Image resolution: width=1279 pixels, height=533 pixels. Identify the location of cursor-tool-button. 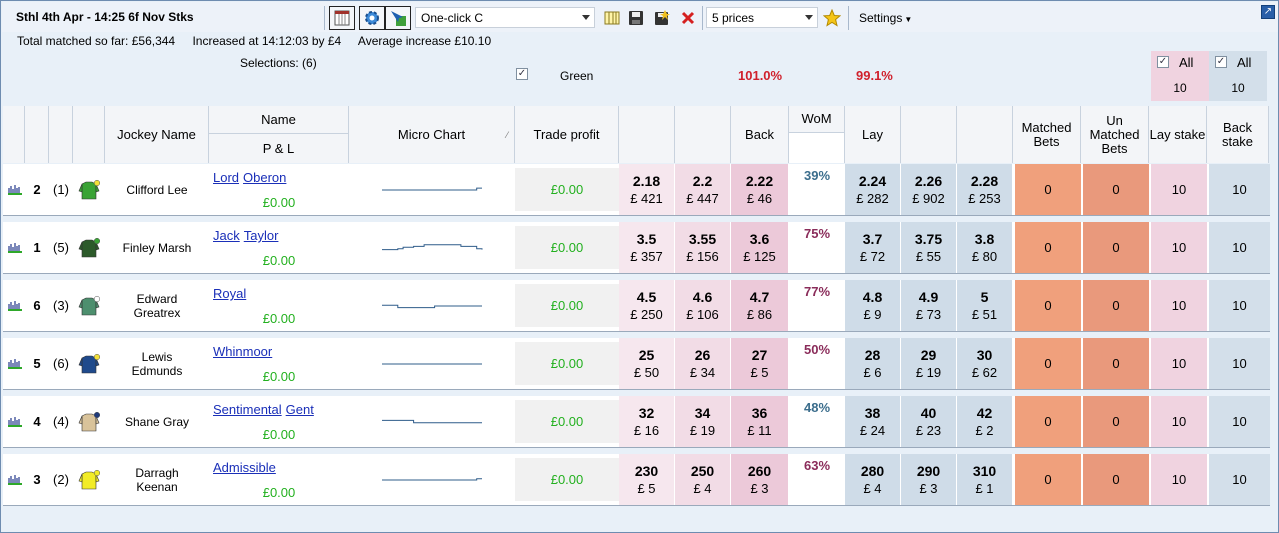
(398, 18).